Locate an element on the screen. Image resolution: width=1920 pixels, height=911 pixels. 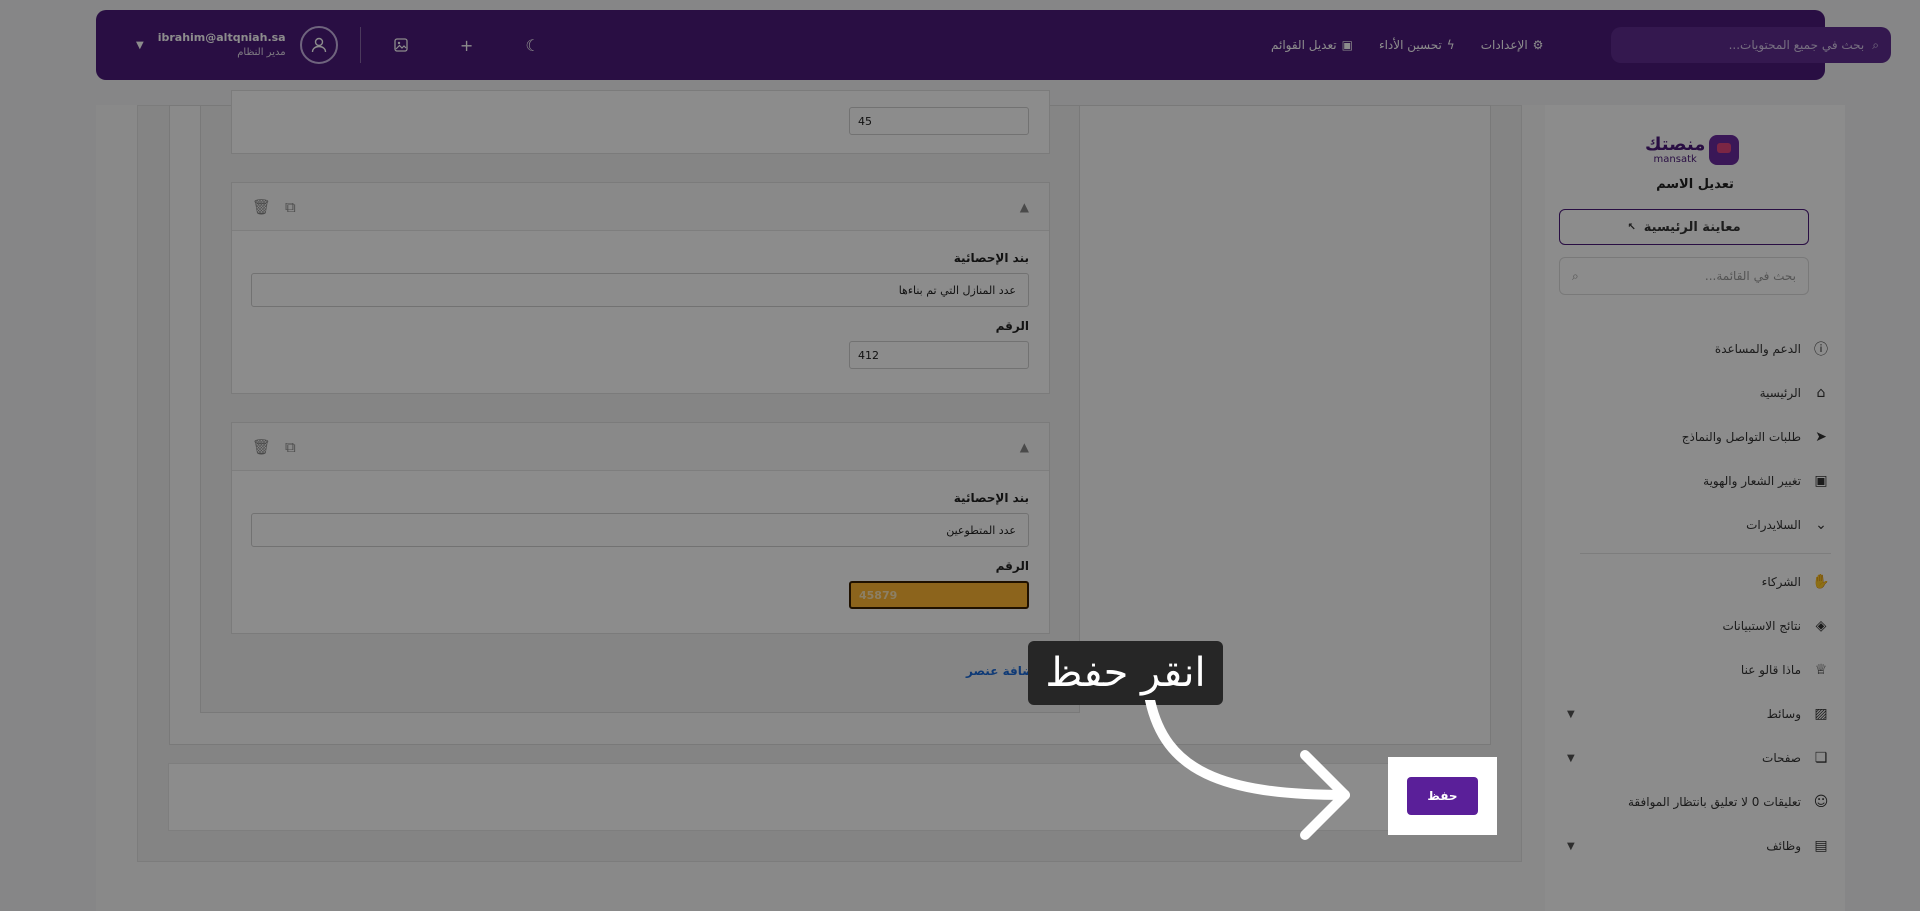
pointer-arrow-icon is located at coordinates (1247, 770).